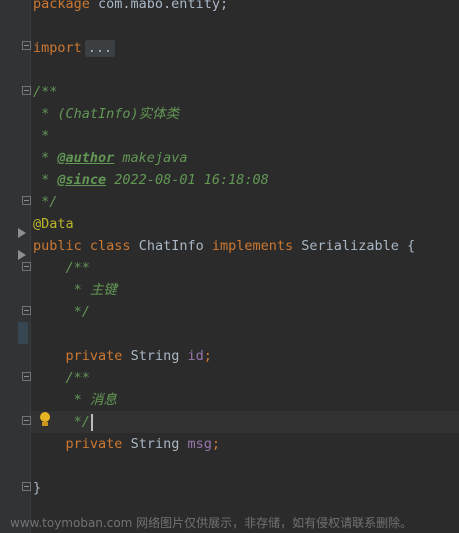  What do you see at coordinates (37, 488) in the screenshot?
I see `class-closing-brace: }` at bounding box center [37, 488].